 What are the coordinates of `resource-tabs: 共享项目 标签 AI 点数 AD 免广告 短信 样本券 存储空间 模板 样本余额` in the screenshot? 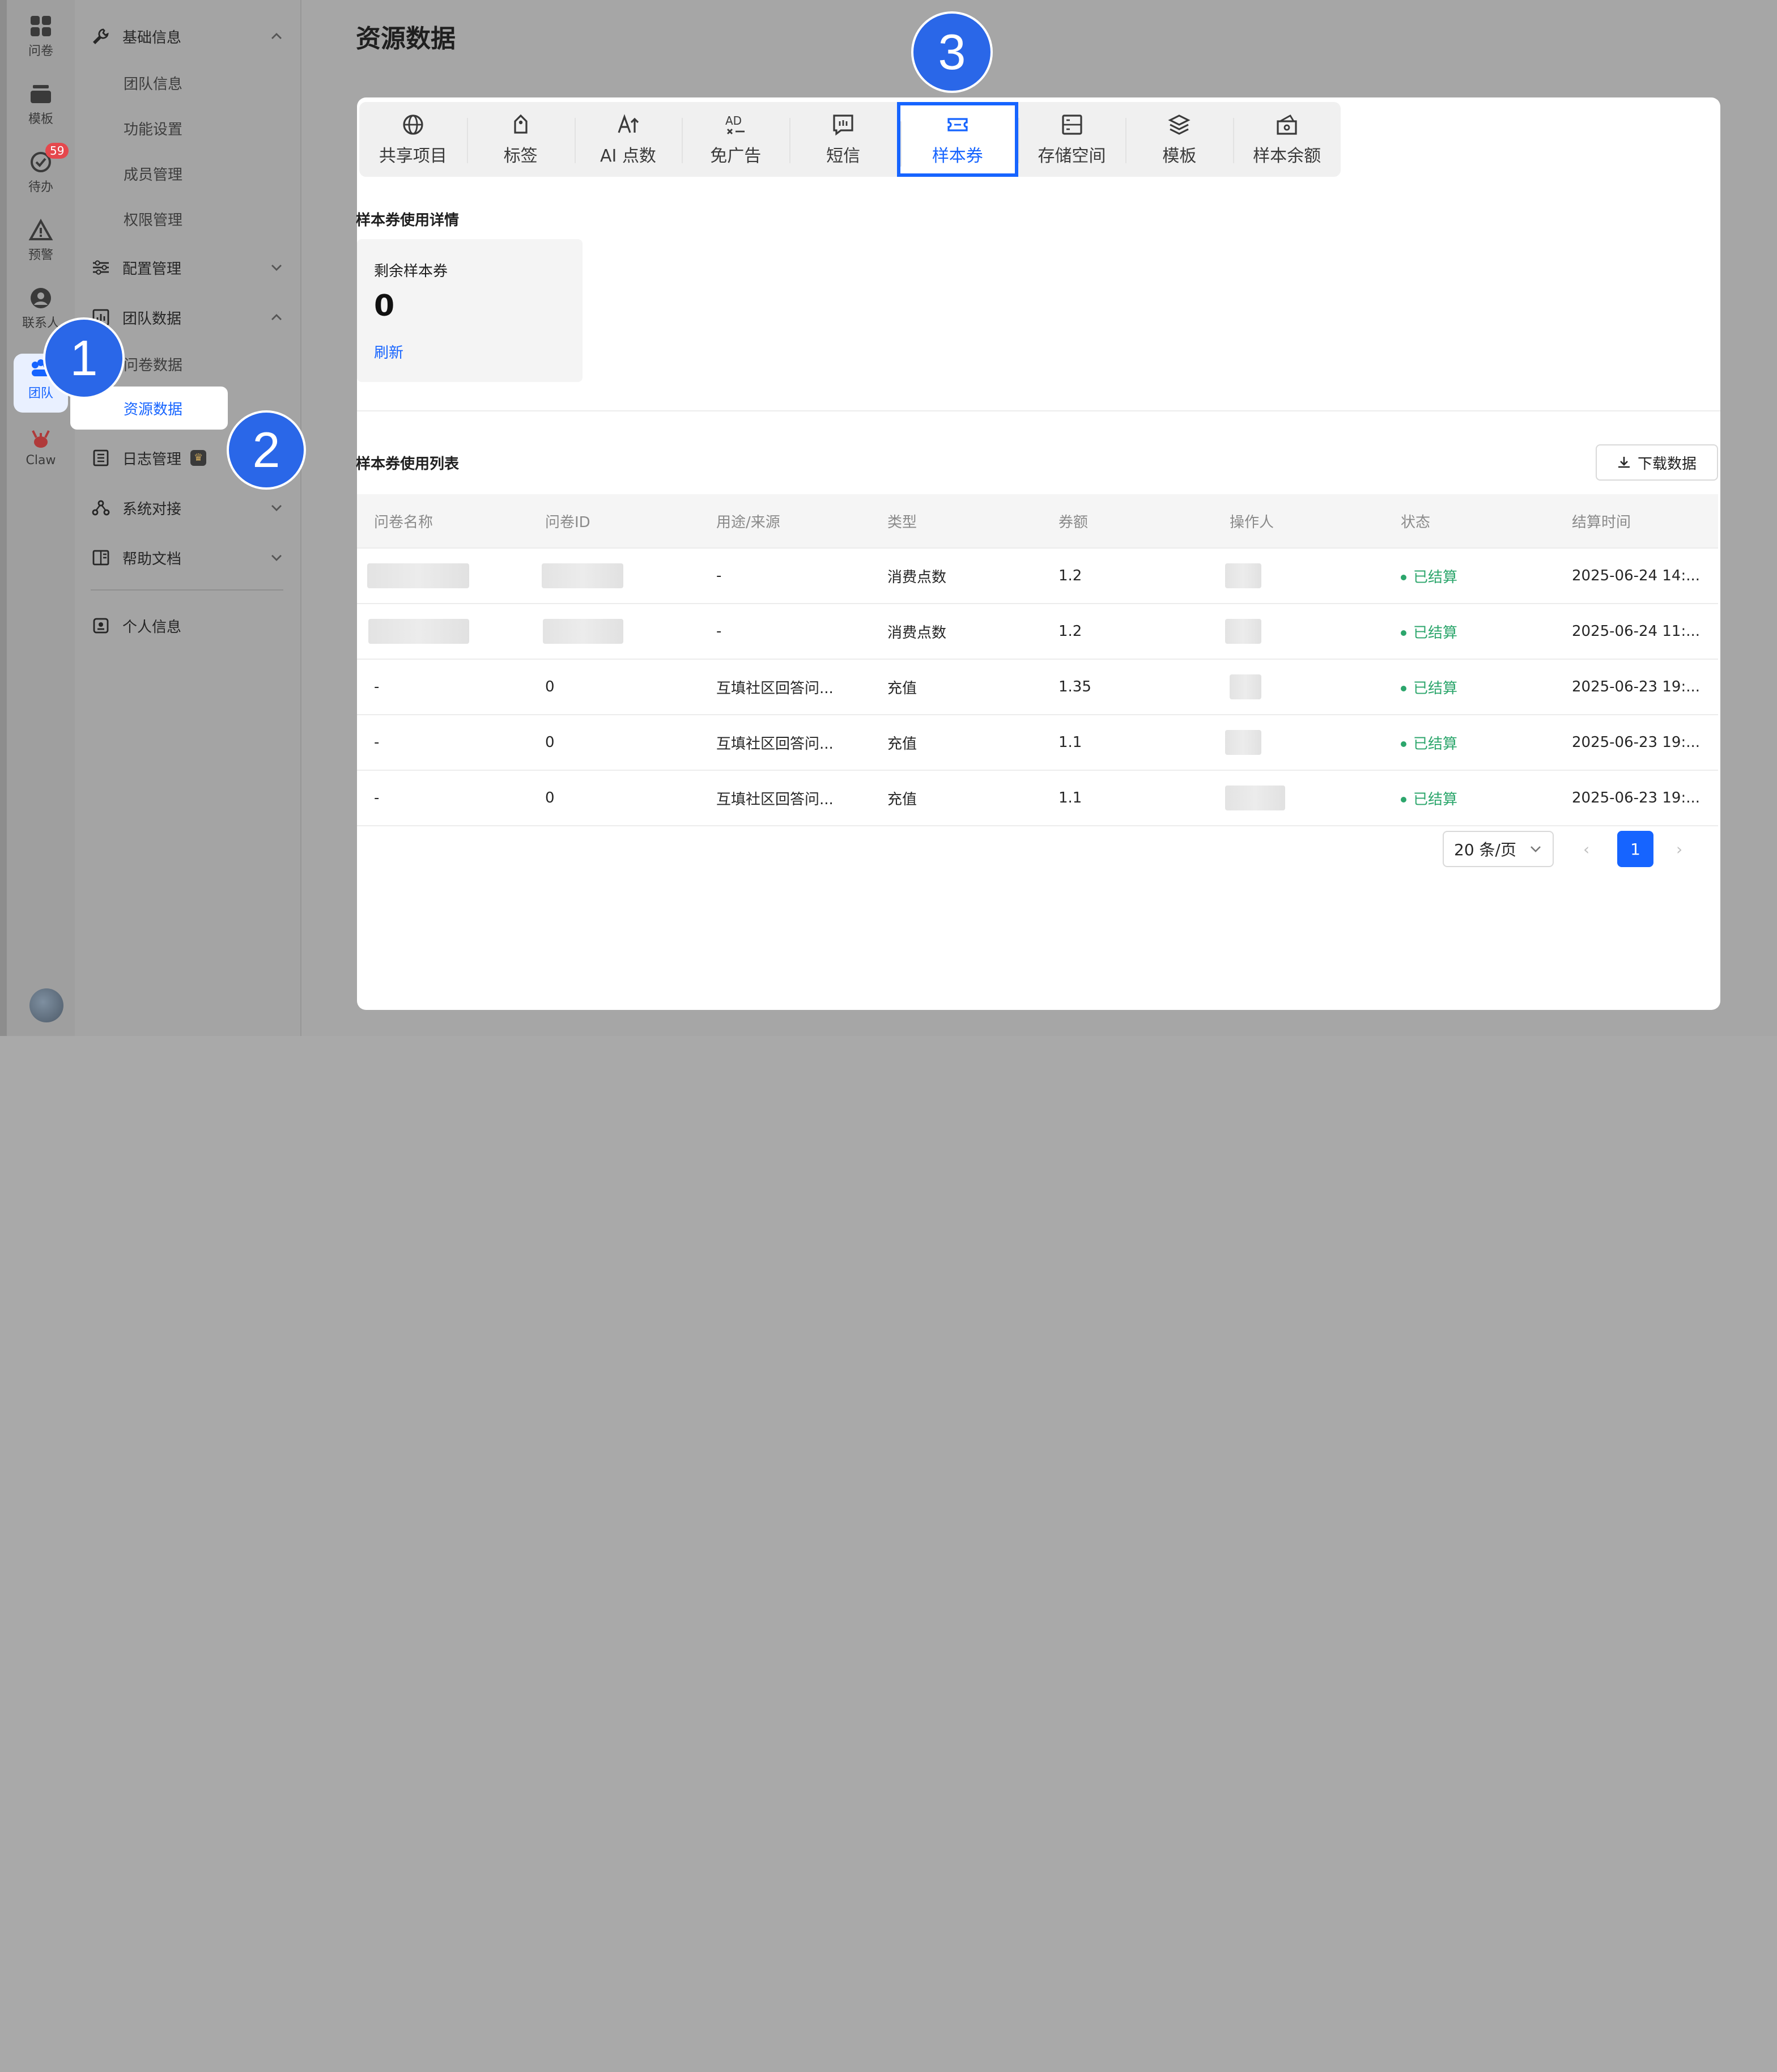 It's located at (850, 139).